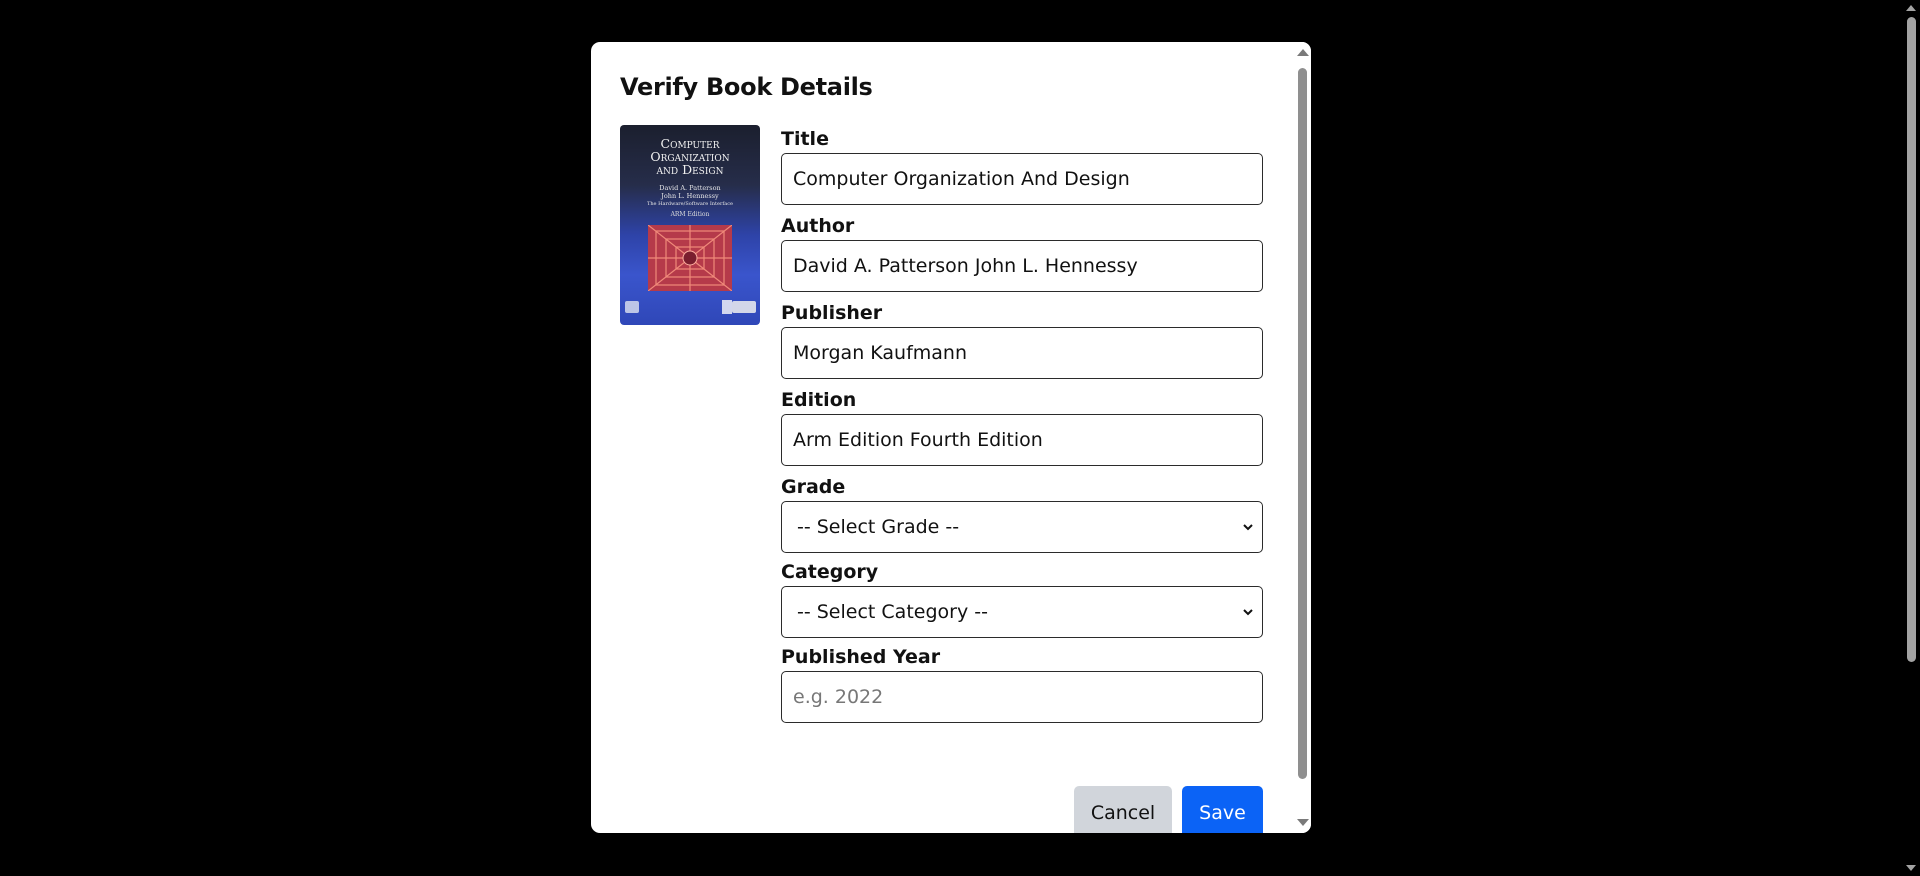  What do you see at coordinates (878, 527) in the screenshot?
I see `grade-selected-value: -- Select Grade --` at bounding box center [878, 527].